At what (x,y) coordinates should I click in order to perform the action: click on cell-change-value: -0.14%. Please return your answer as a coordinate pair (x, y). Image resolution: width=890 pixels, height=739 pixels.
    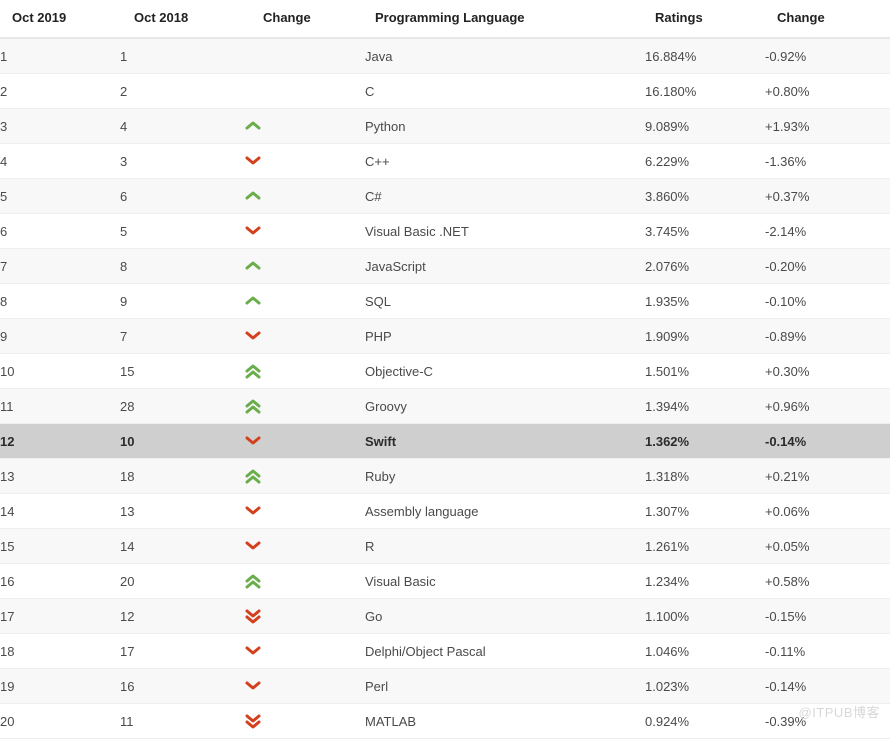
    Looking at the image, I should click on (827, 686).